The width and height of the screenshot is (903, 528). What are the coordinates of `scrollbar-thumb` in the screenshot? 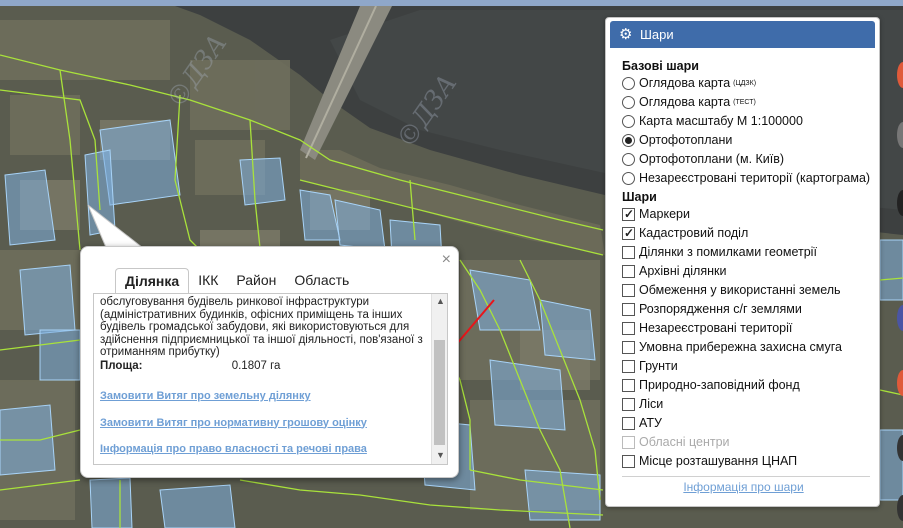 It's located at (439, 392).